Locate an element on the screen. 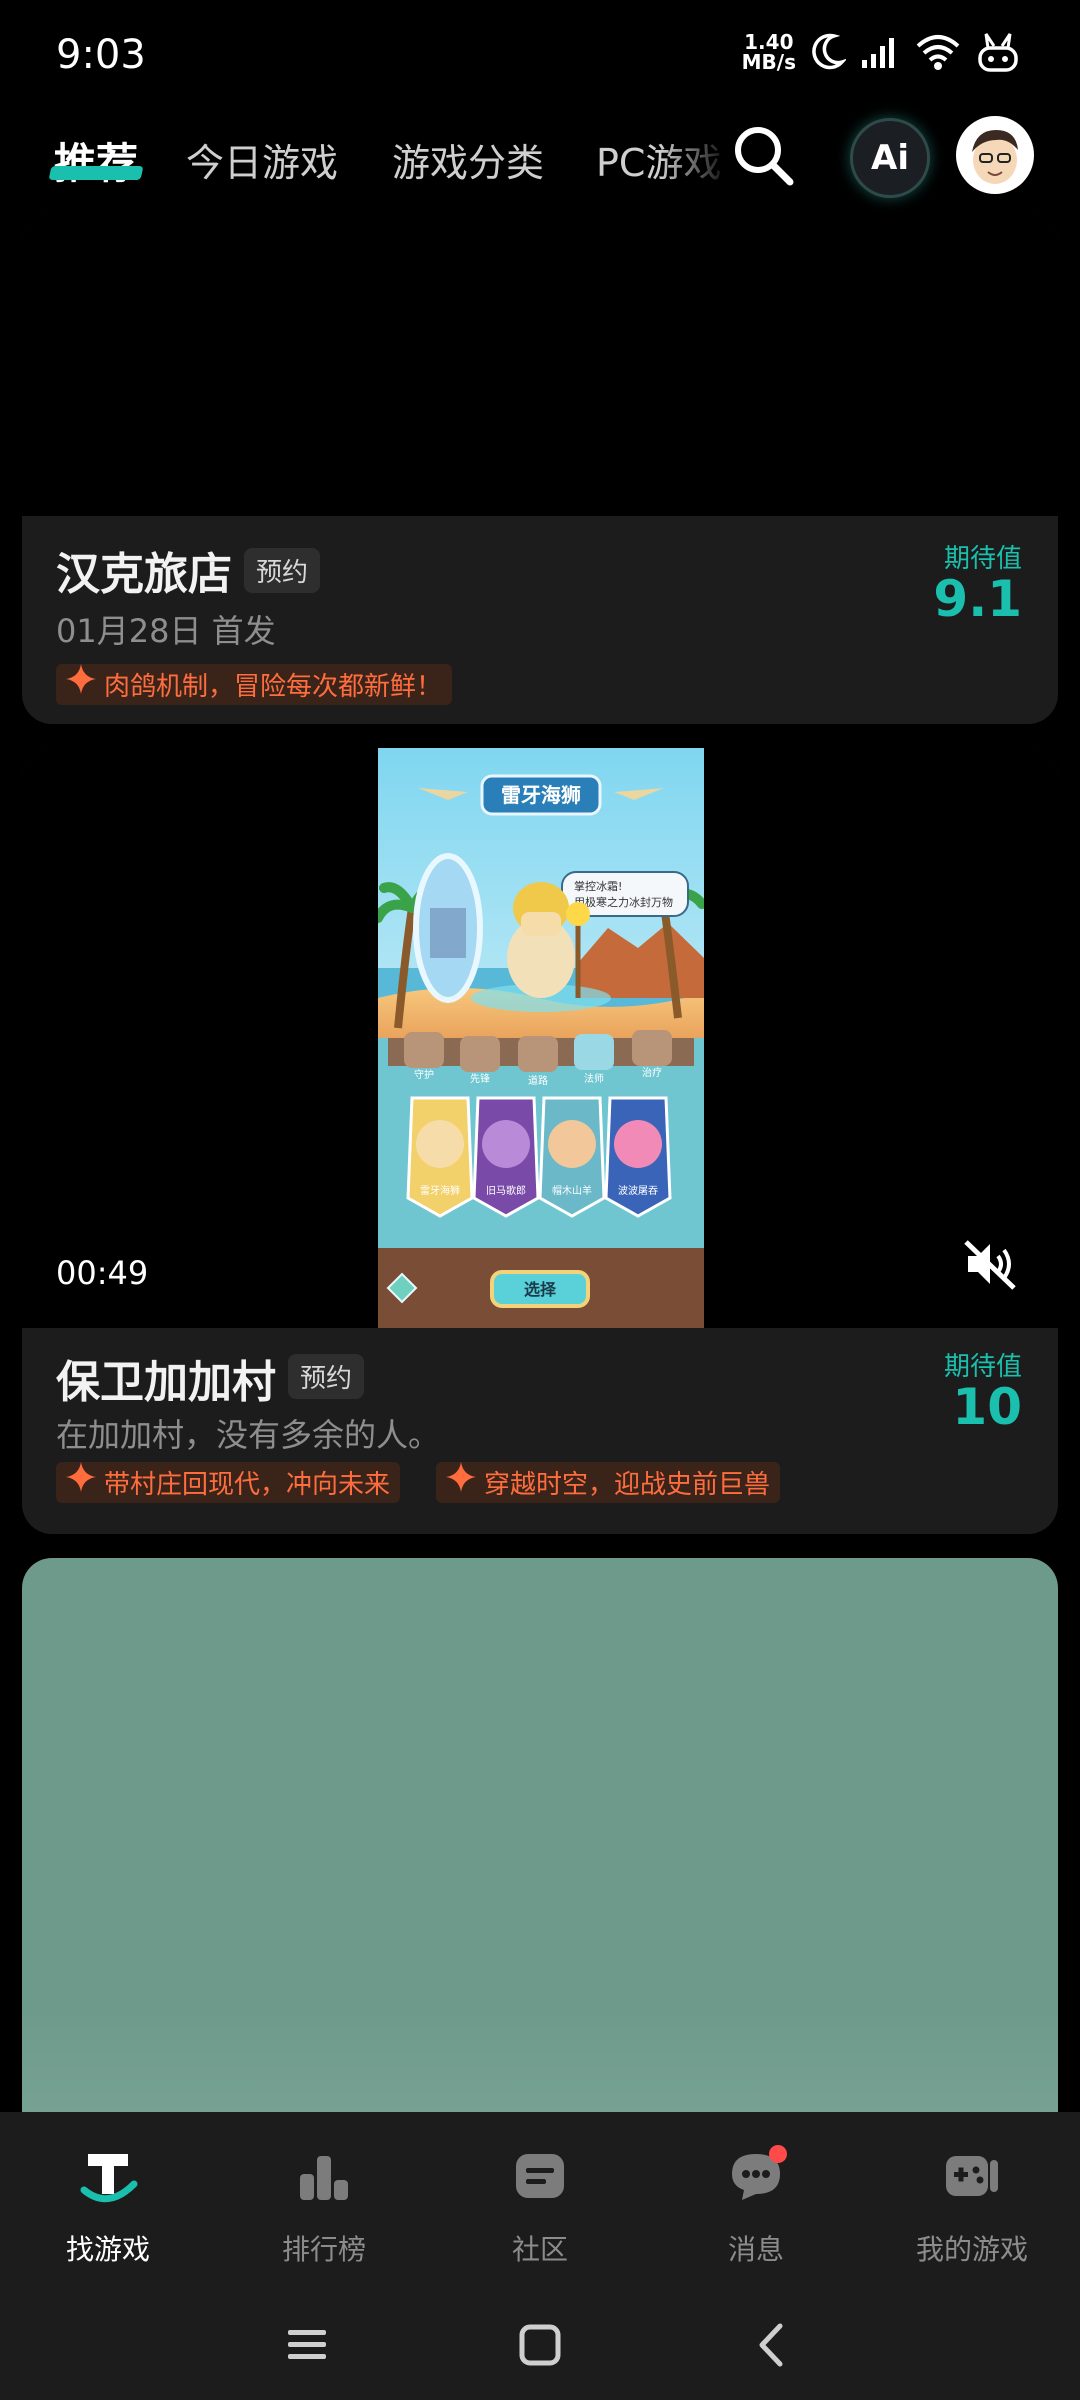  game-tag: 穿越时空，迎战史前巨兽 is located at coordinates (608, 1482).